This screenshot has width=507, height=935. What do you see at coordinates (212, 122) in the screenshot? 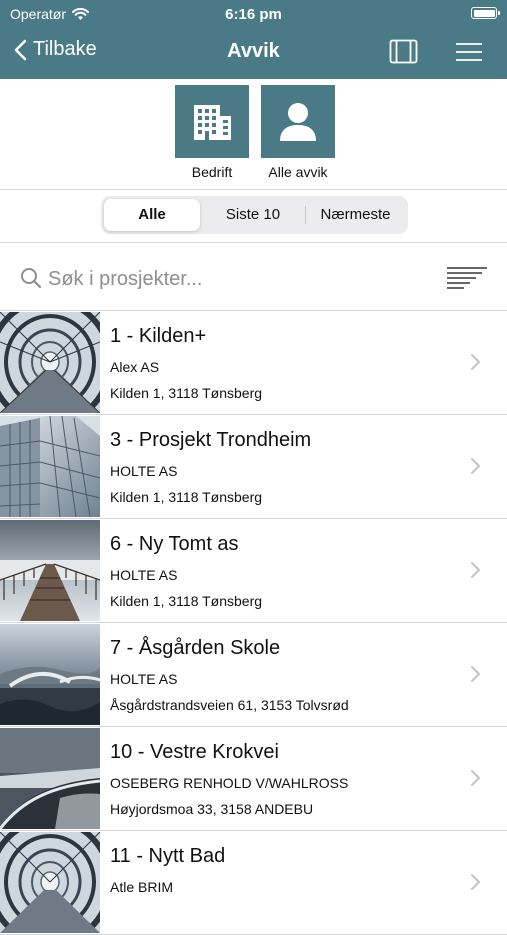
I see `building-icon` at bounding box center [212, 122].